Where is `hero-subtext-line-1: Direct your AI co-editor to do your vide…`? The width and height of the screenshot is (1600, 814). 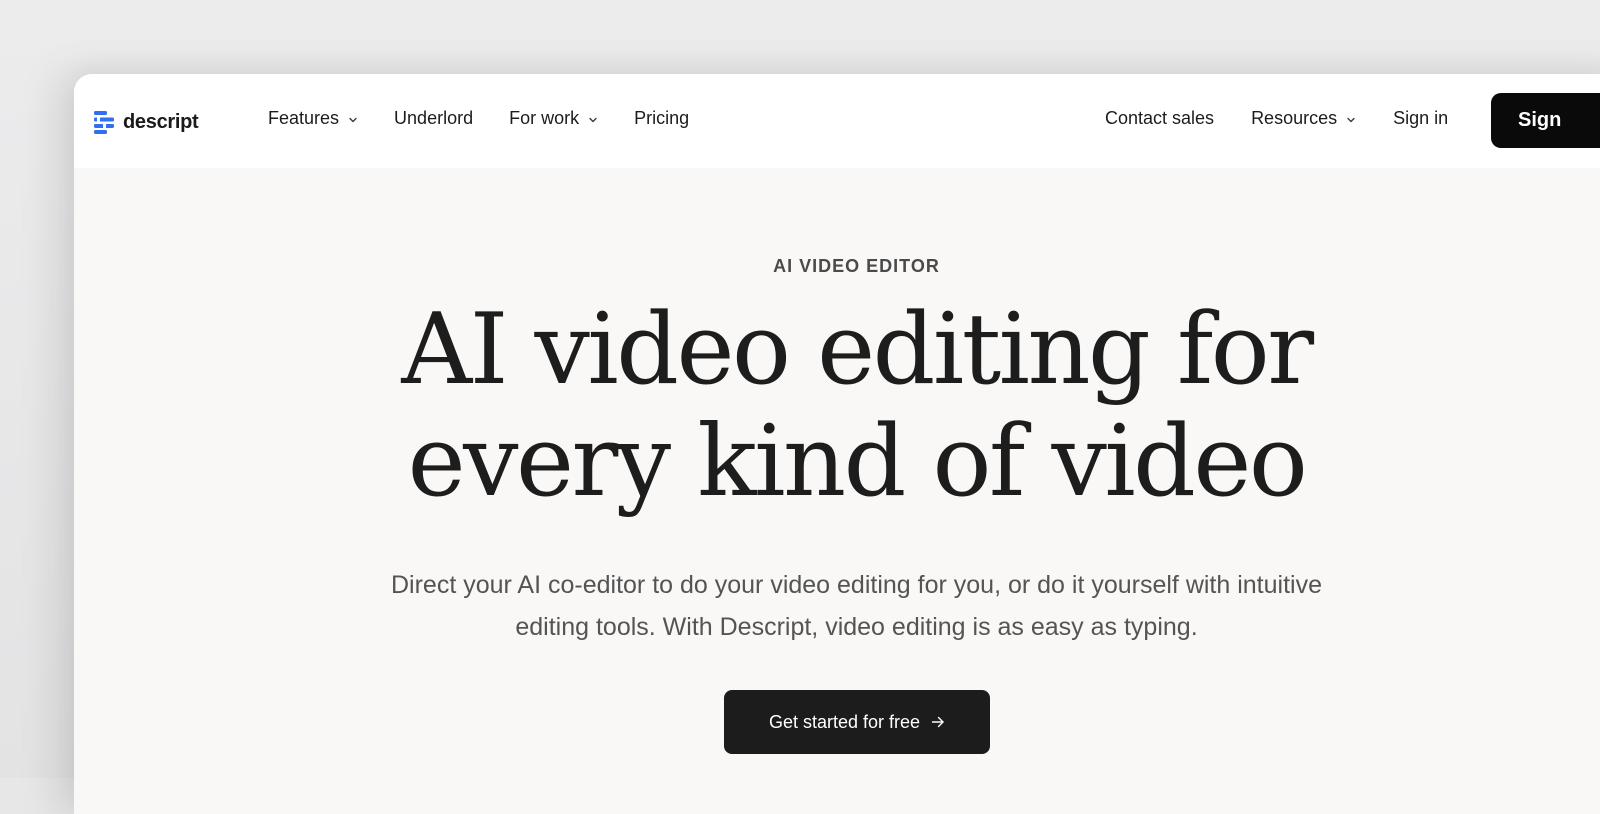 hero-subtext-line-1: Direct your AI co-editor to do your vide… is located at coordinates (856, 585).